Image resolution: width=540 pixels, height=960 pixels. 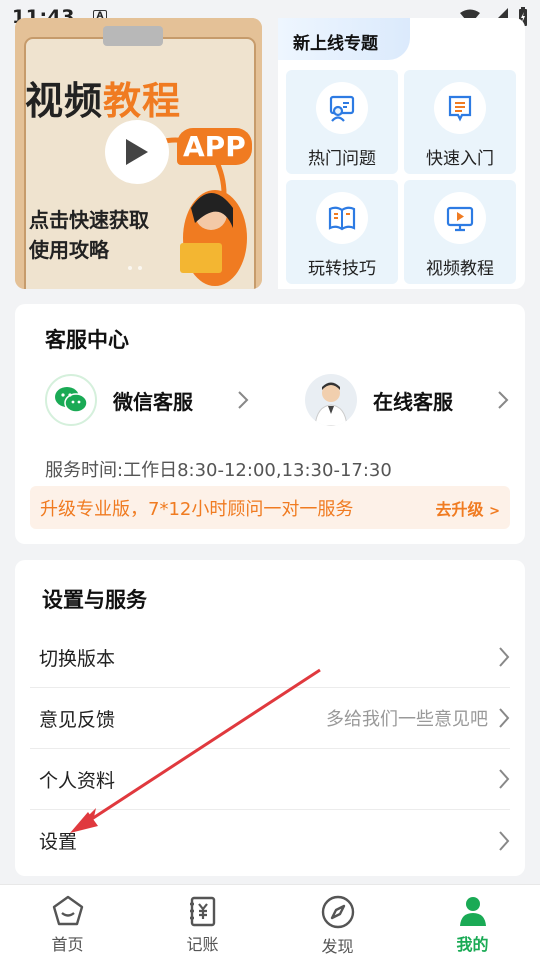 What do you see at coordinates (407, 719) in the screenshot?
I see `feedback-hint: 多给我们一些意见吧` at bounding box center [407, 719].